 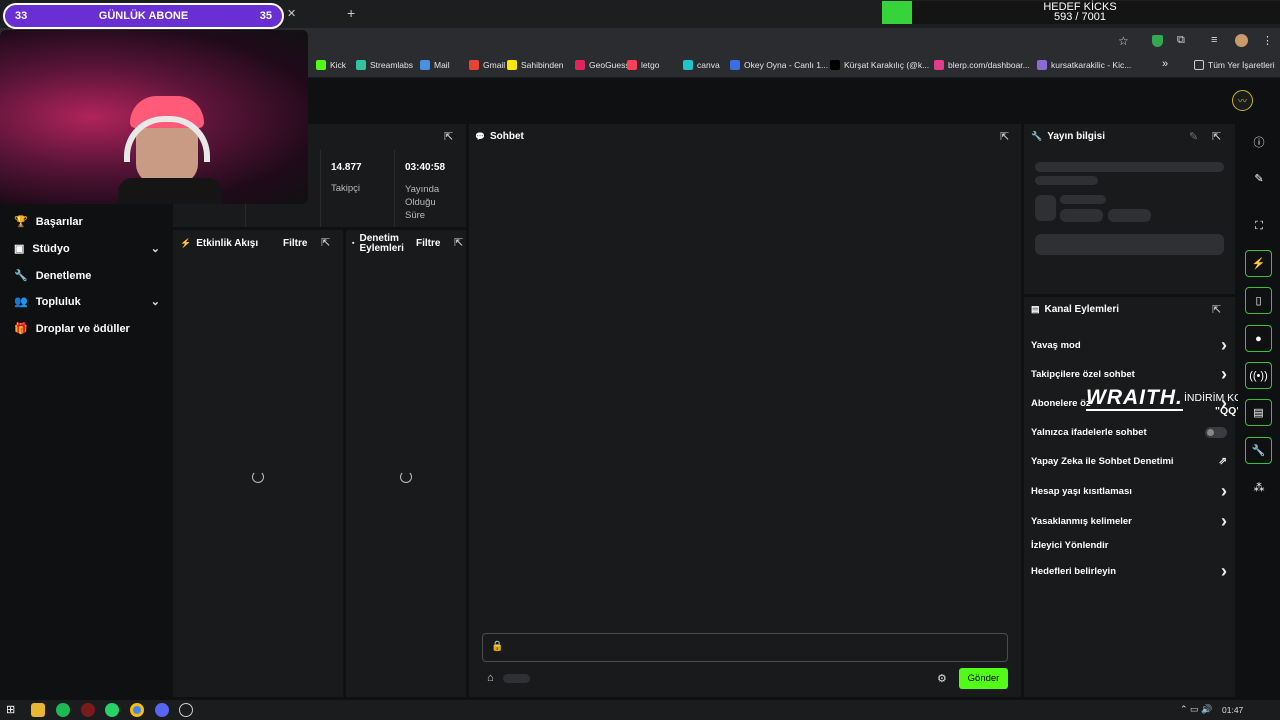 I want to click on info-icon: ⓘ, so click(x=1259, y=142).